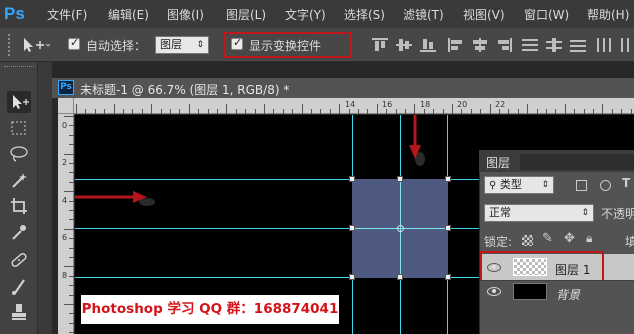  Describe the element at coordinates (484, 14) in the screenshot. I see `menu-view: 视图(V)` at that location.